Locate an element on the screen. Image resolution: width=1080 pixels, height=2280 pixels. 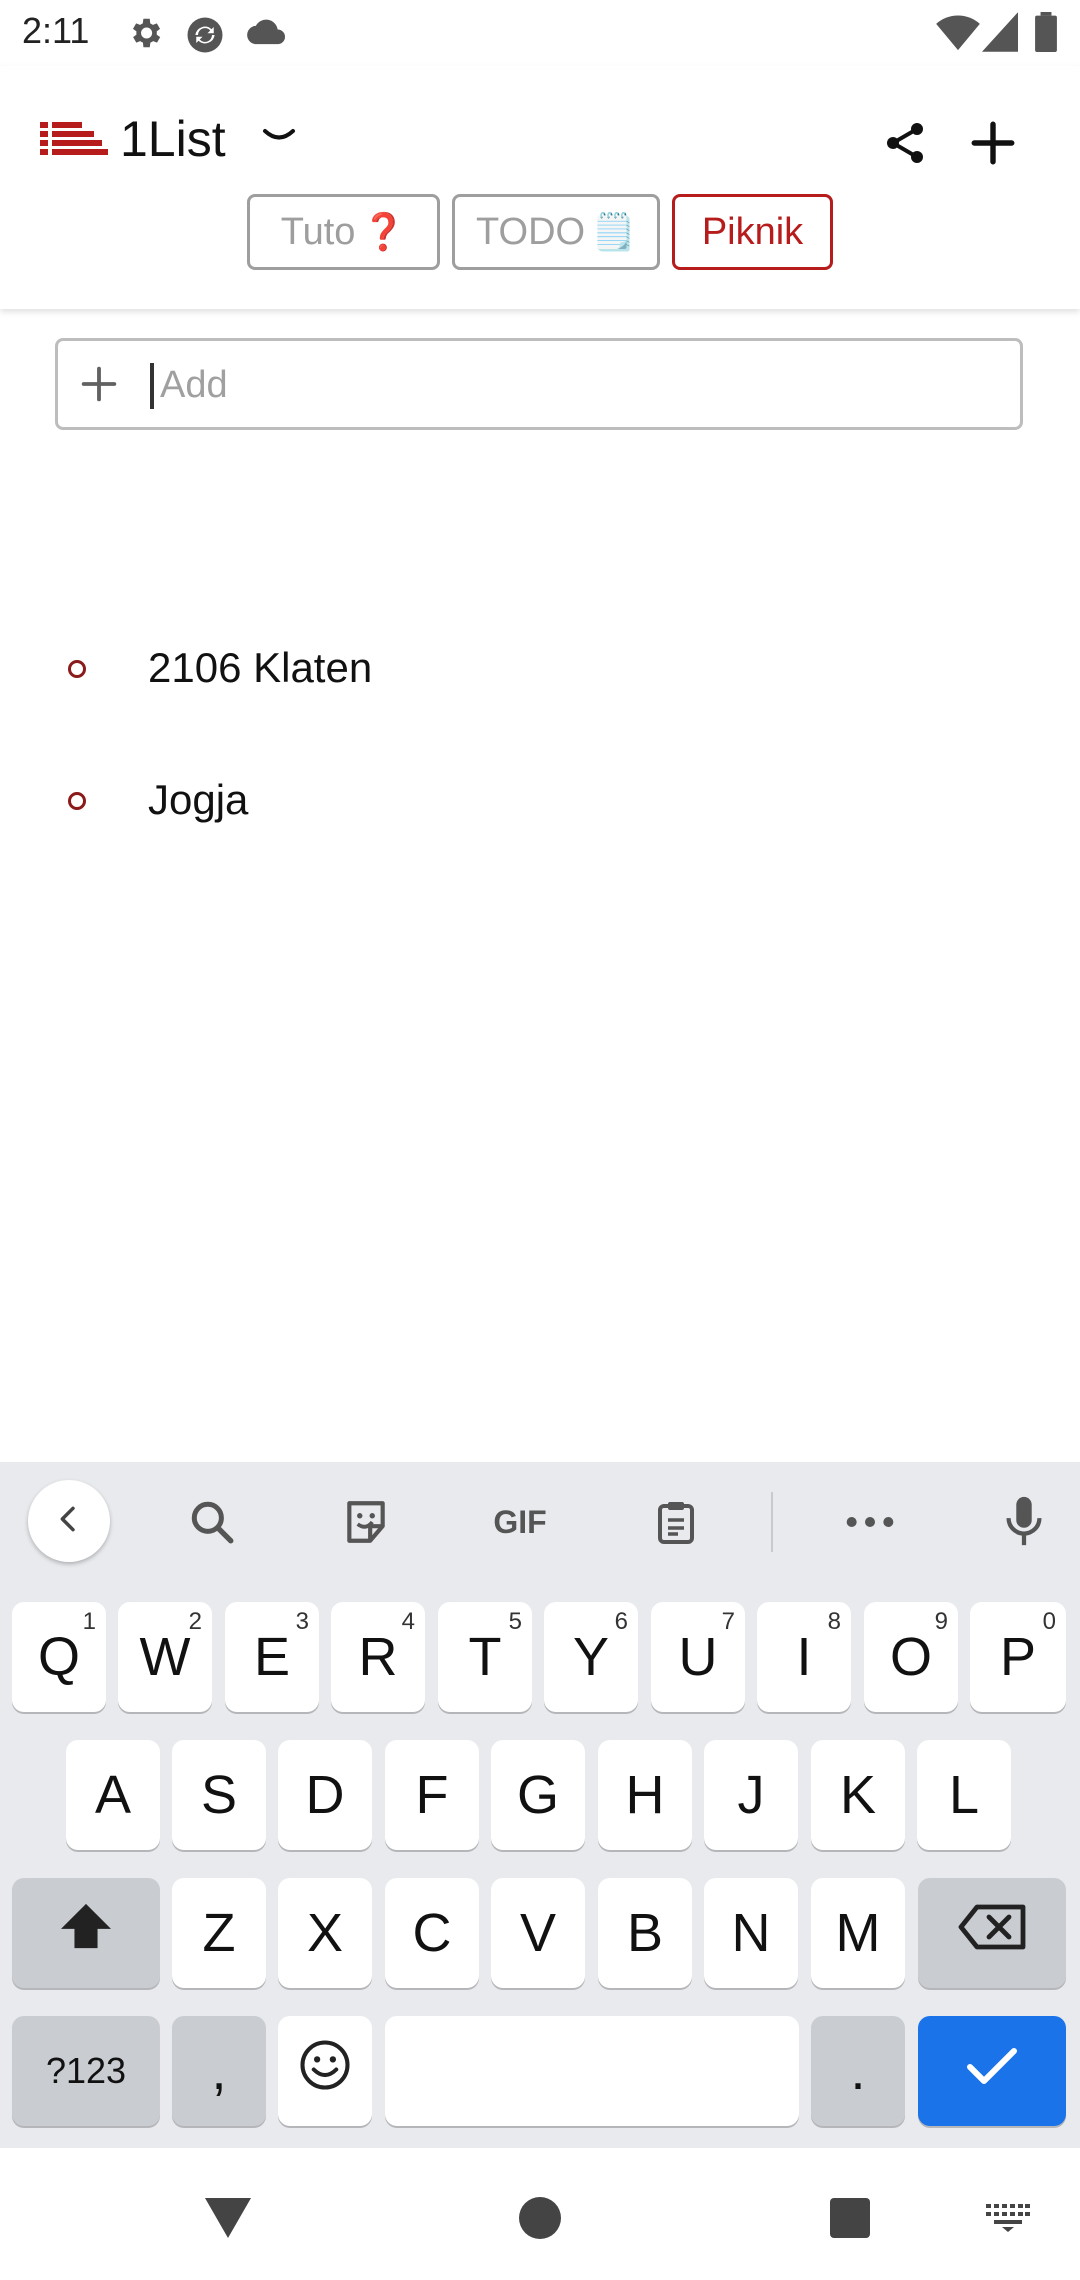
back-button is located at coordinates (69, 1521).